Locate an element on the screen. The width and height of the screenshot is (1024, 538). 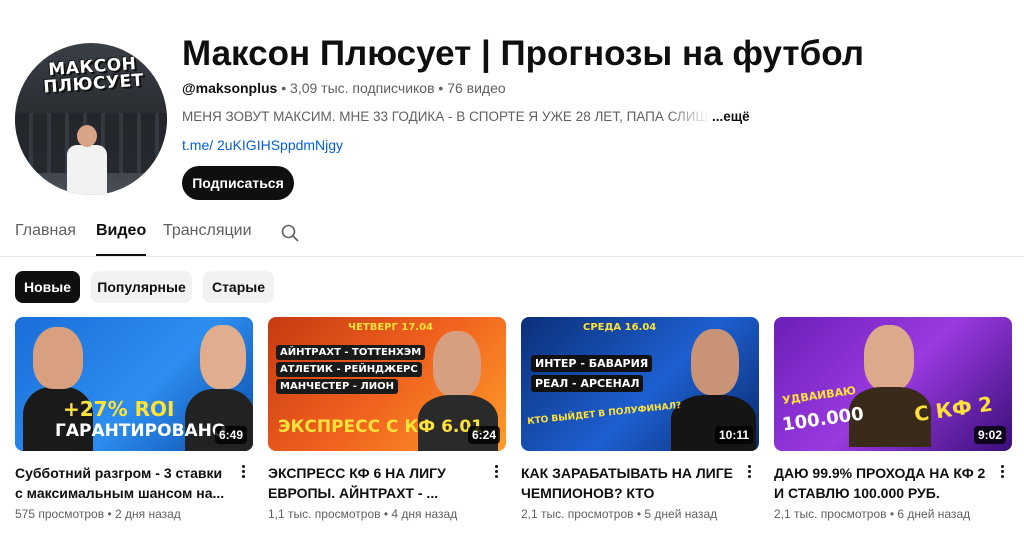
video-age: 5 дней назад is located at coordinates (681, 514).